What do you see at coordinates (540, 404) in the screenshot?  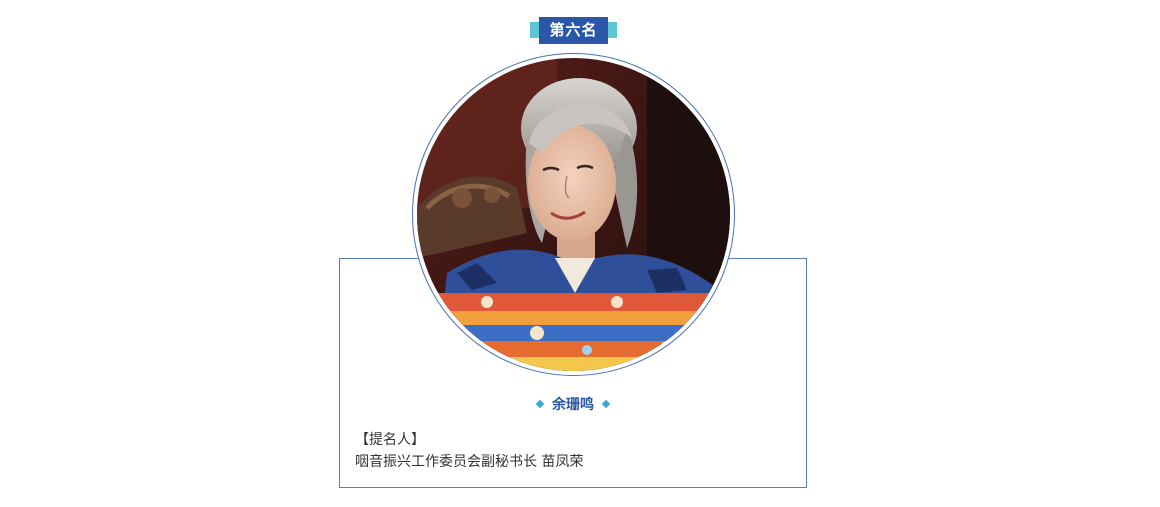 I see `diamond-left-icon` at bounding box center [540, 404].